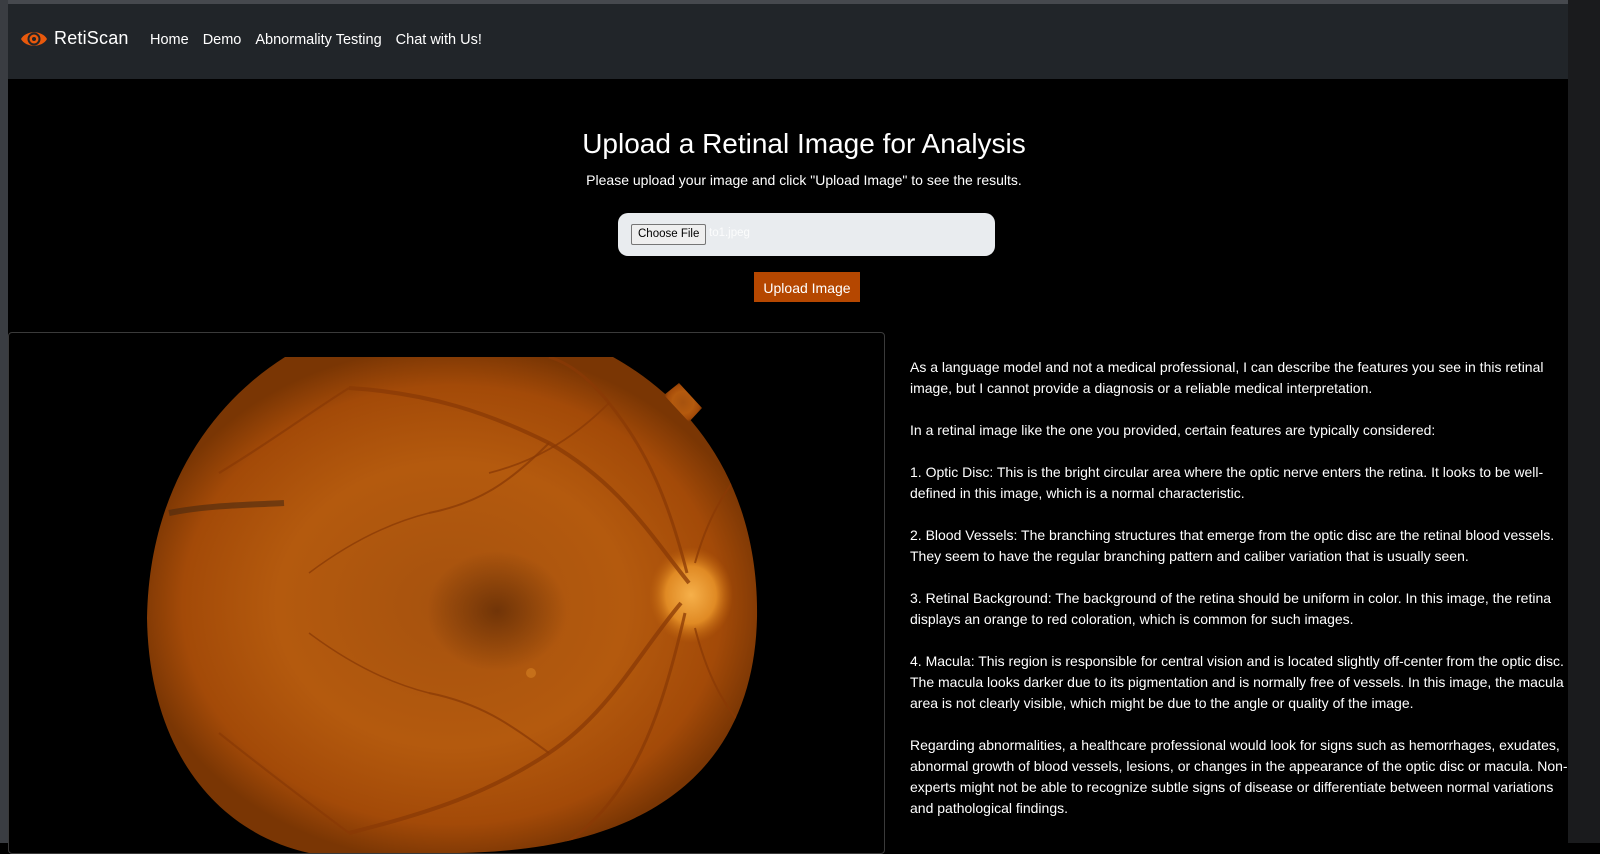 The image size is (1600, 854). Describe the element at coordinates (222, 40) in the screenshot. I see `nav-link-demo: Demo` at that location.